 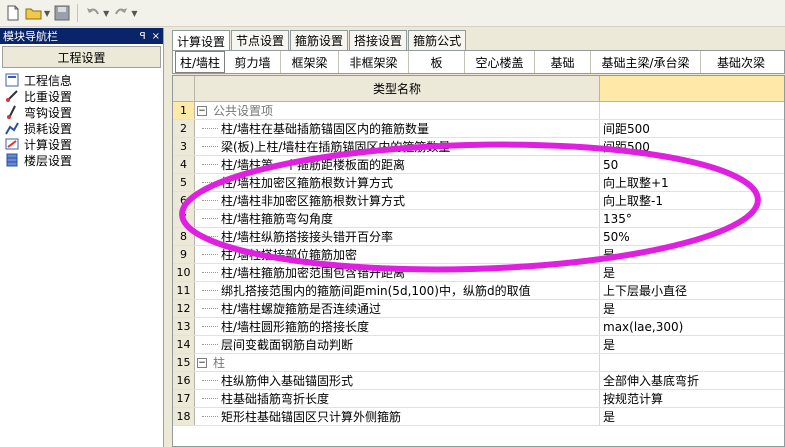 What do you see at coordinates (83, 112) in the screenshot?
I see `nav-item-hook-settings: 弯钩设置` at bounding box center [83, 112].